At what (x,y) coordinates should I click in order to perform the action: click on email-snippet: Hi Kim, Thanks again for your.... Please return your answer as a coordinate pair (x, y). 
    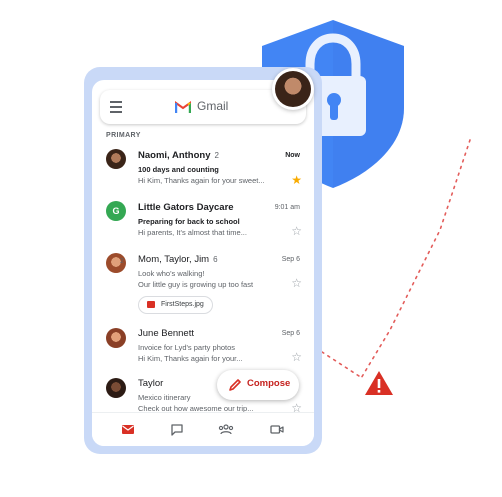
    Looking at the image, I should click on (190, 358).